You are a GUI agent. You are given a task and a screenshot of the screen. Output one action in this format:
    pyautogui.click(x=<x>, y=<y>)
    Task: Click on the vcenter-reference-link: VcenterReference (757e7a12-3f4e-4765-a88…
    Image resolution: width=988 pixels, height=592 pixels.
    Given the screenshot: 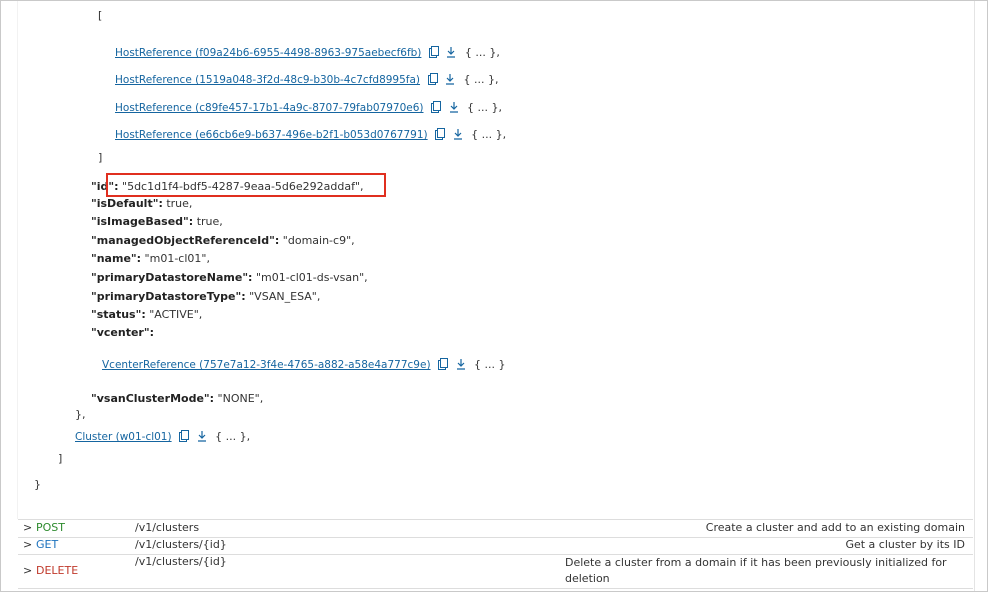 What is the action you would take?
    pyautogui.click(x=266, y=365)
    